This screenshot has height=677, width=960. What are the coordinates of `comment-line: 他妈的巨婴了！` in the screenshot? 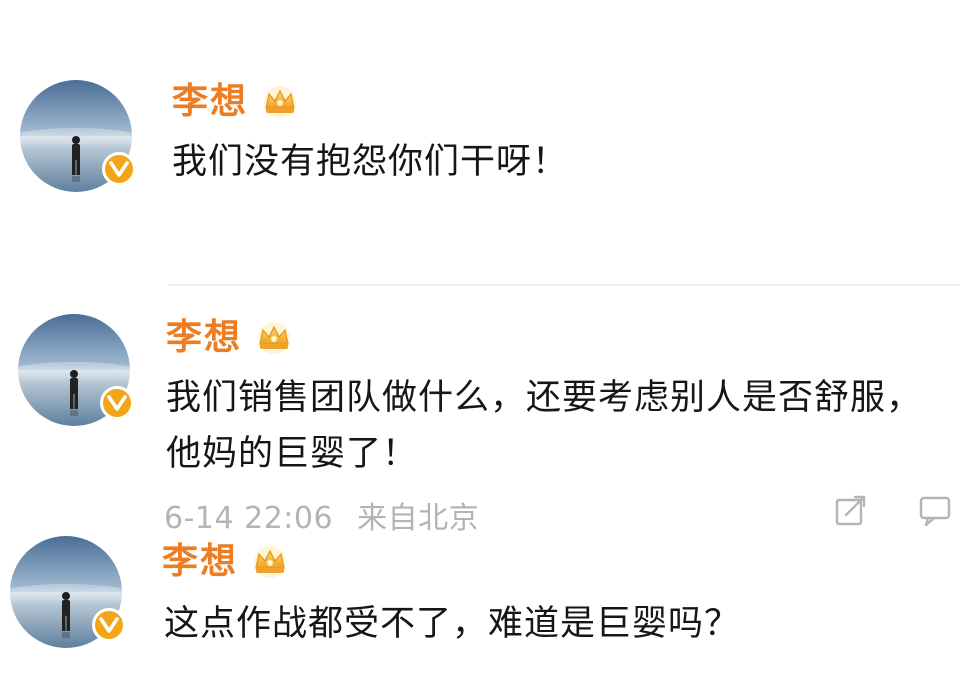 It's located at (292, 454).